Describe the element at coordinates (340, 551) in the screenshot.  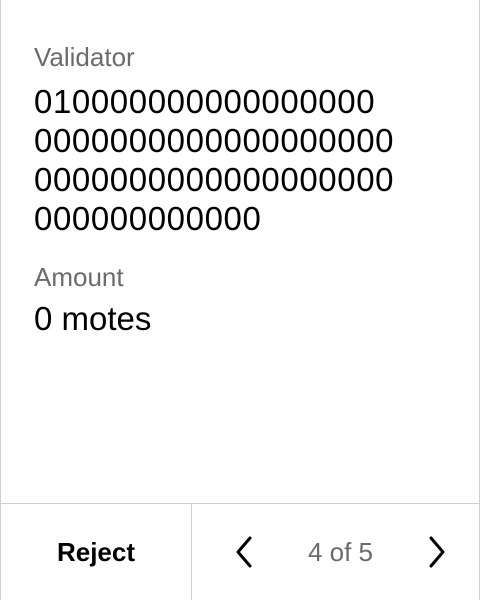
I see `page-indicator: 4 of 5` at that location.